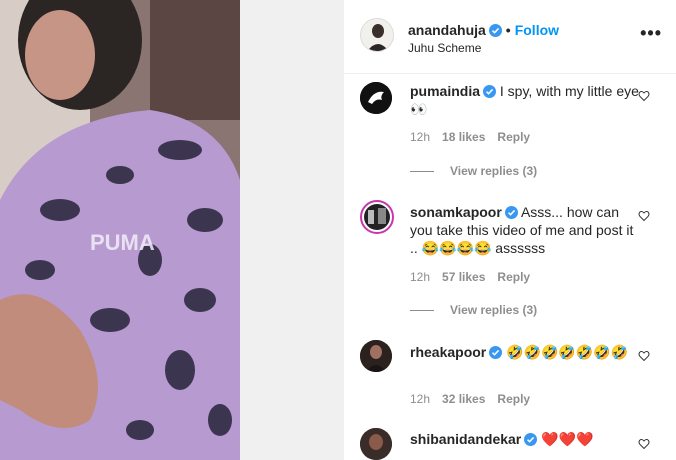  I want to click on comment-body: I spy, with my little eye, so click(569, 91).